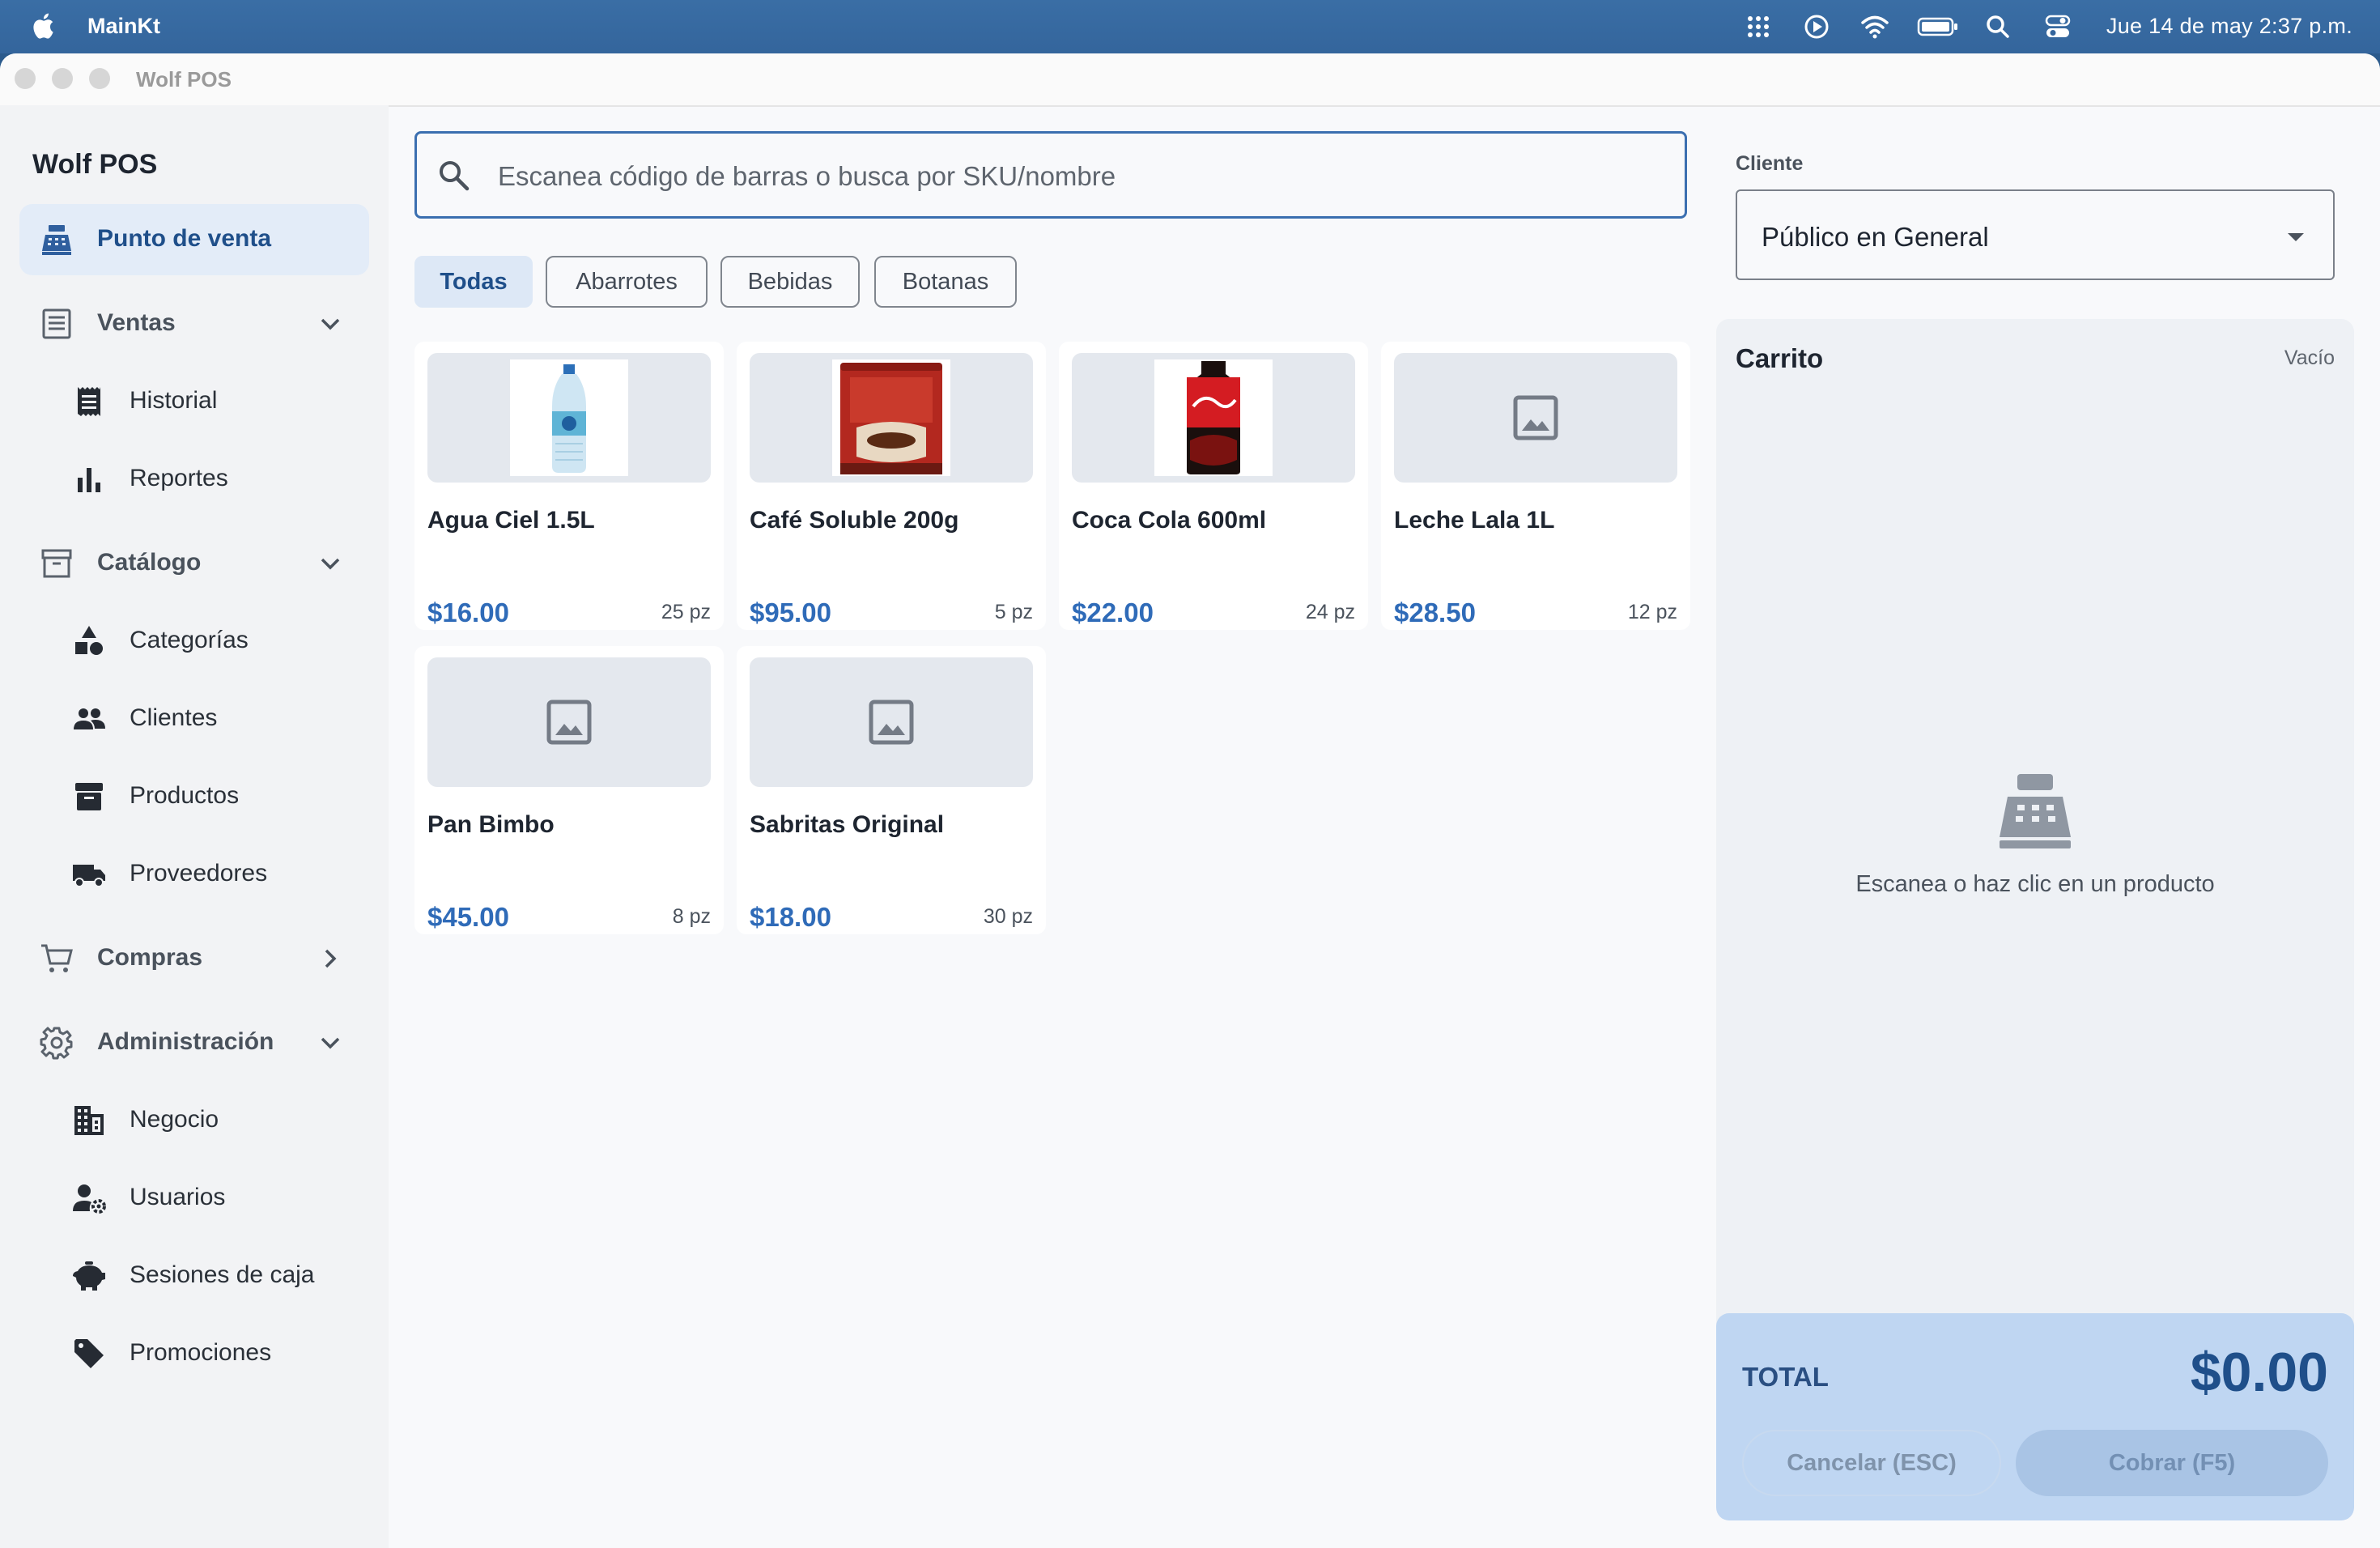  I want to click on sidebar-item-label: Punto de venta, so click(185, 239).